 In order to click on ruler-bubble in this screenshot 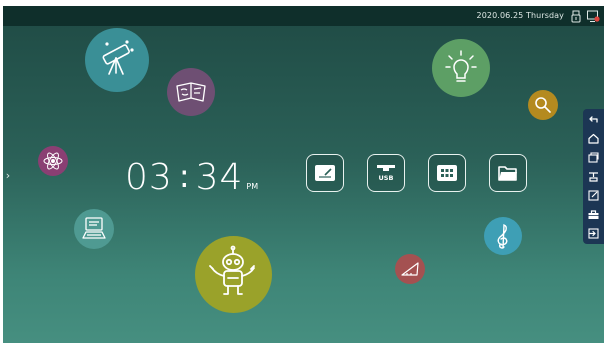, I will do `click(410, 269)`.